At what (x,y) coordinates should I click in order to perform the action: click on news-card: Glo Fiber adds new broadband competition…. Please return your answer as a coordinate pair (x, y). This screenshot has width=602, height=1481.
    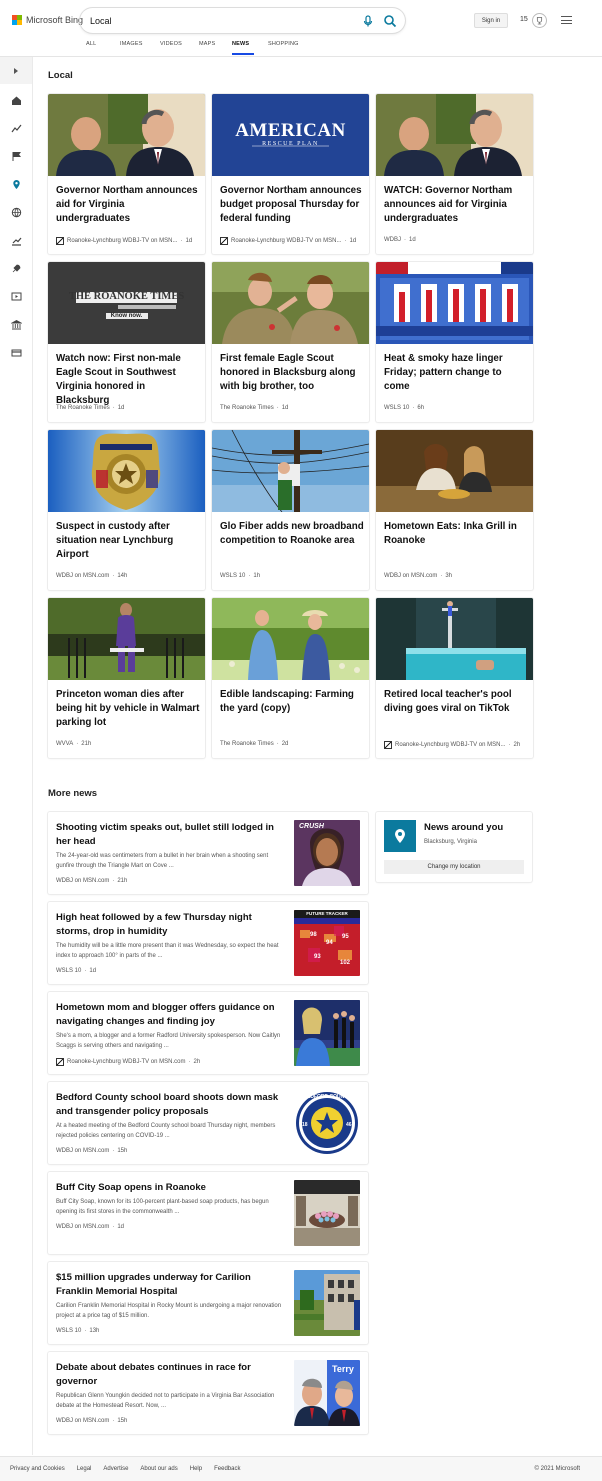
    Looking at the image, I should click on (290, 510).